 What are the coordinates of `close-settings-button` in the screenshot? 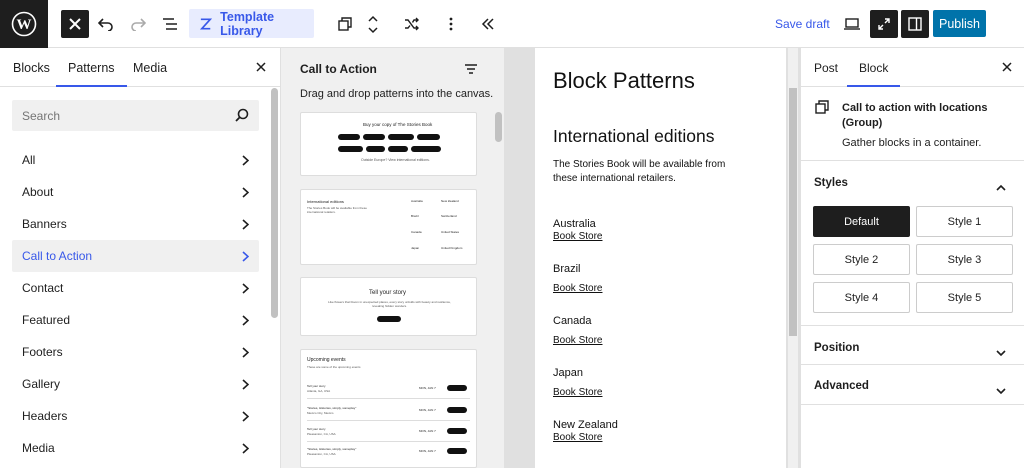 It's located at (1007, 67).